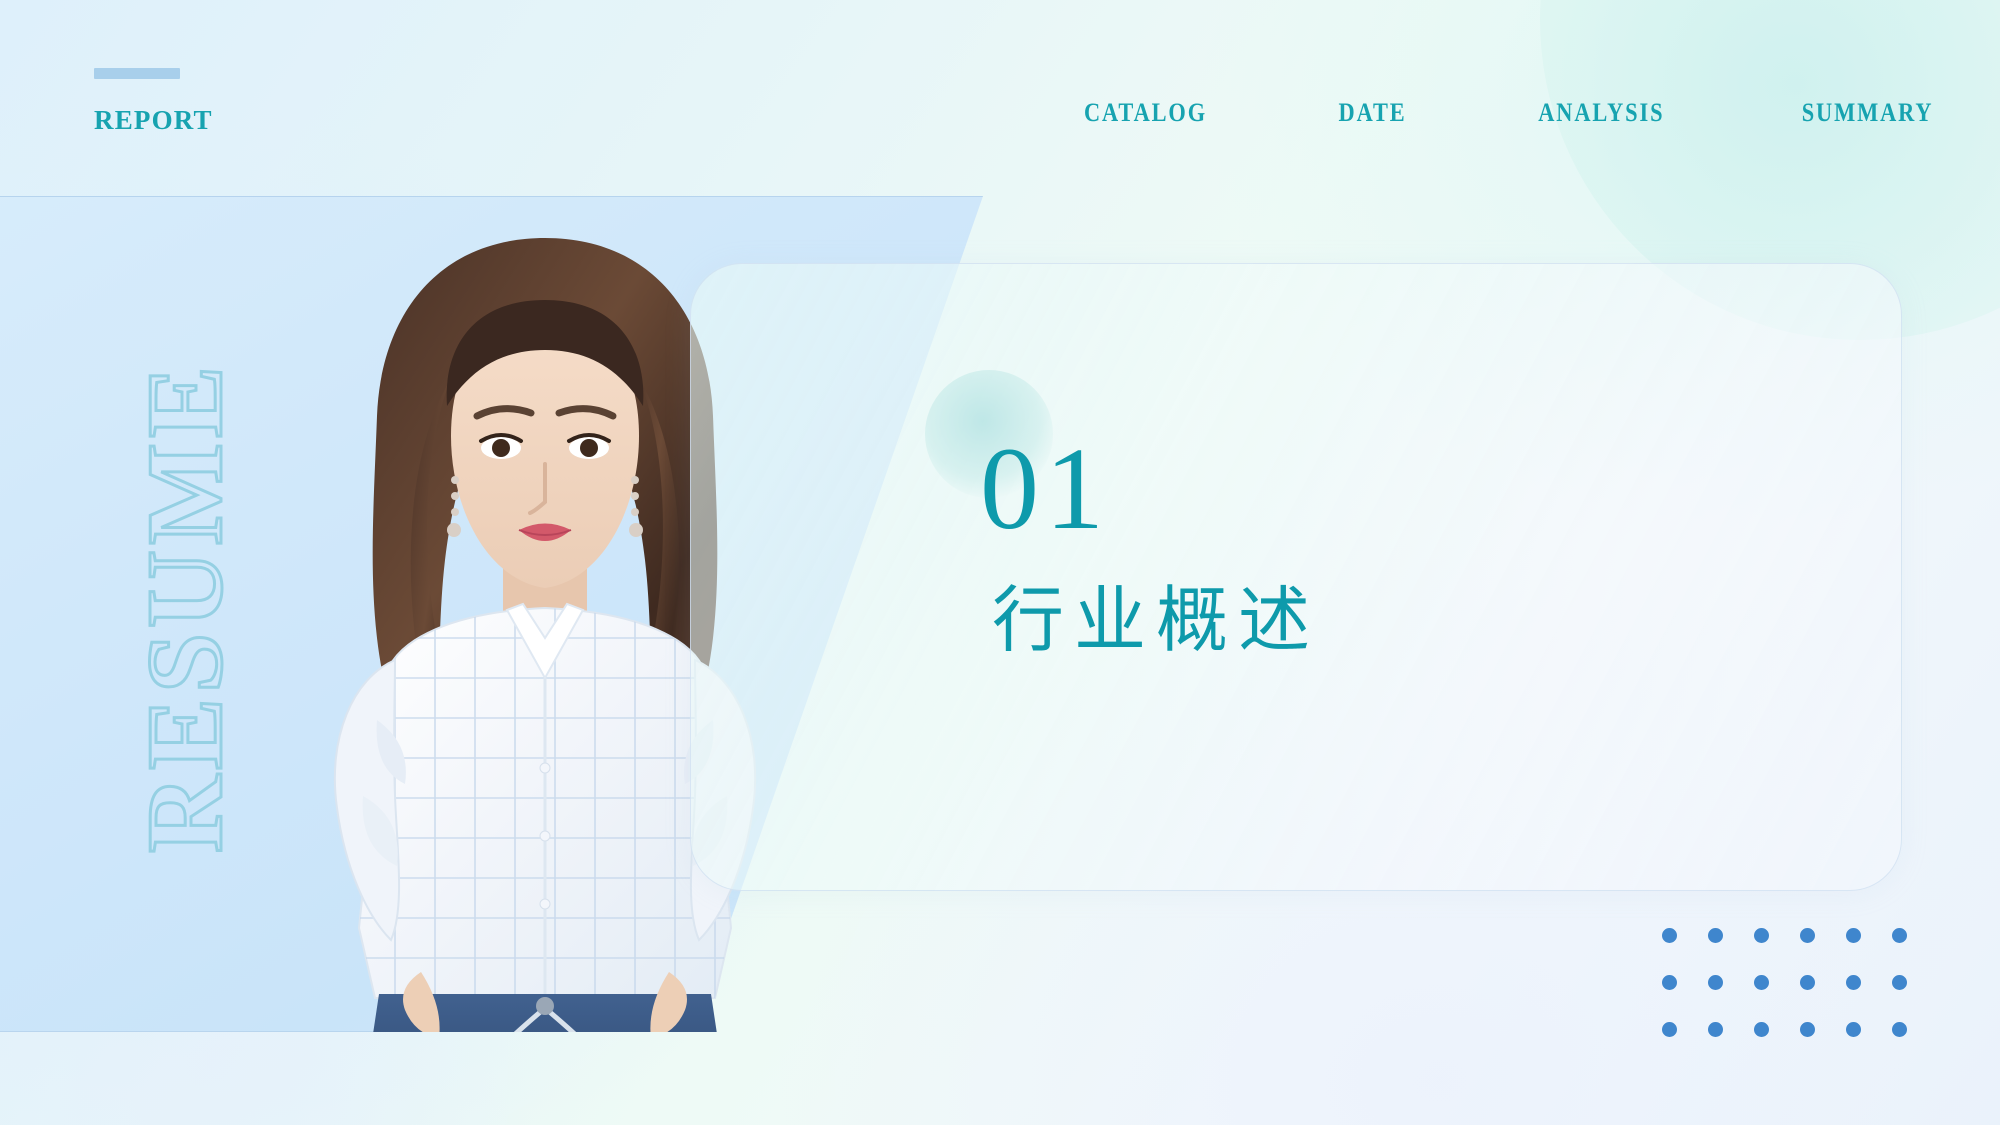 This screenshot has height=1125, width=2000. I want to click on nav-item-summary: SUMMARY, so click(1868, 113).